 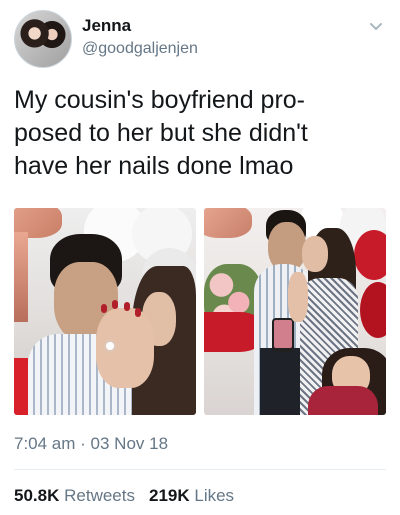 What do you see at coordinates (43, 39) in the screenshot?
I see `avatar` at bounding box center [43, 39].